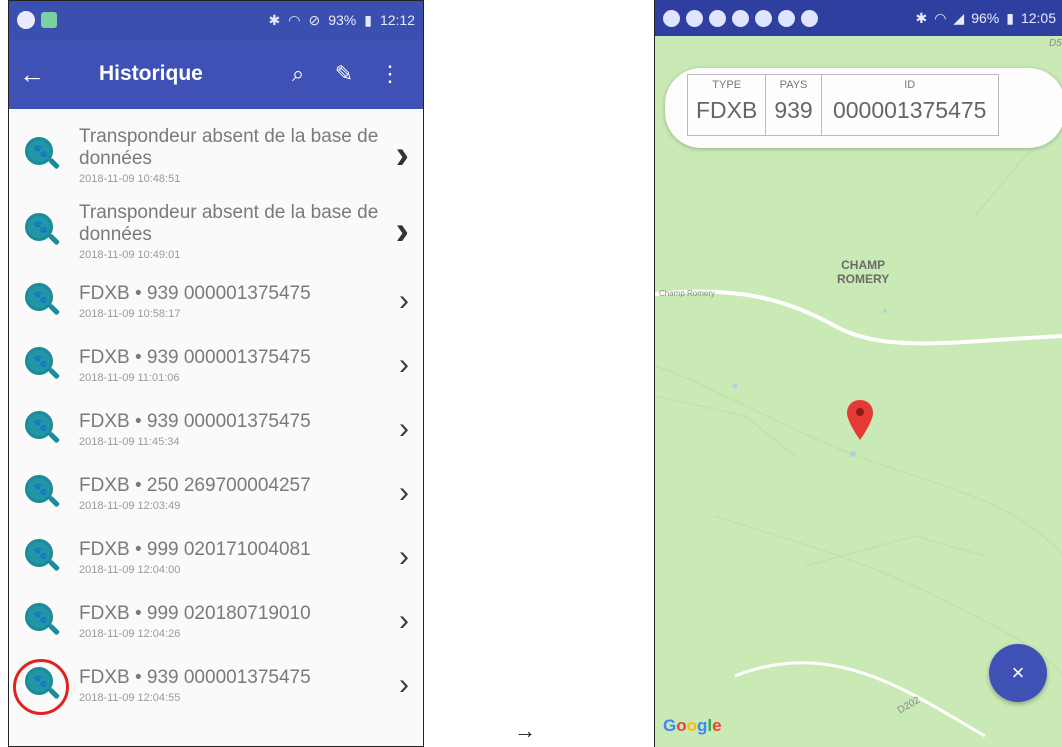  What do you see at coordinates (195, 613) in the screenshot?
I see `item-title: FDXB • 999 020180719010` at bounding box center [195, 613].